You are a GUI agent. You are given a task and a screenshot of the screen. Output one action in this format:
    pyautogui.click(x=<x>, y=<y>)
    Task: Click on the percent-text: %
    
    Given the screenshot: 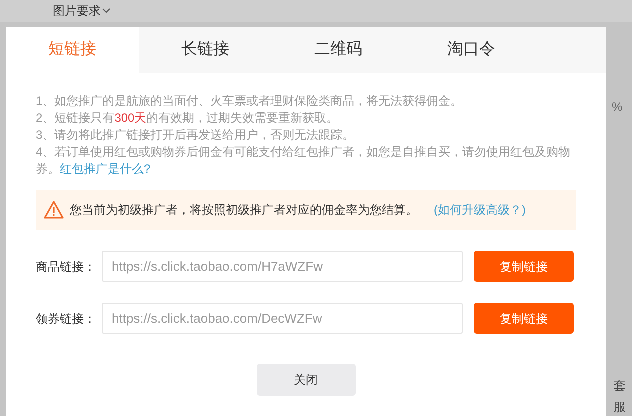 What is the action you would take?
    pyautogui.click(x=617, y=107)
    